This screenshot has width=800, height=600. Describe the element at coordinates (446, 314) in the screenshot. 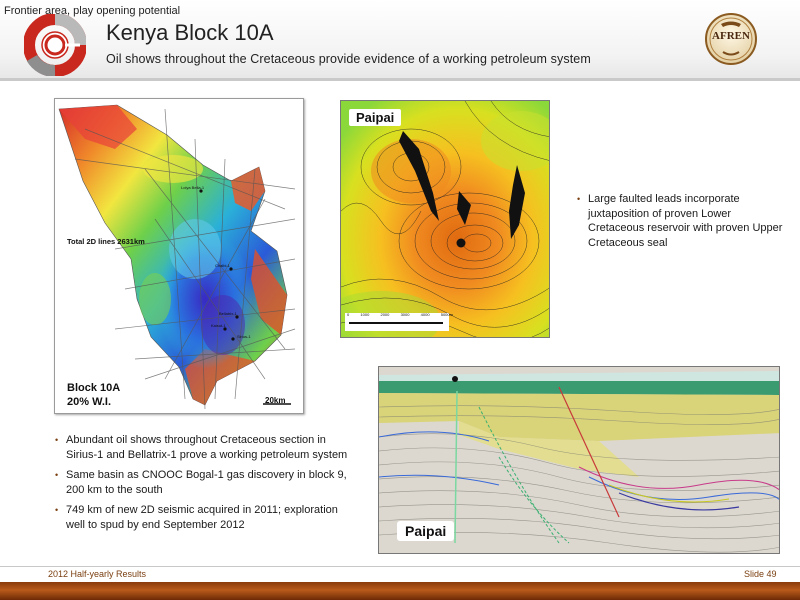

I see `scale-tick: 5000m` at that location.